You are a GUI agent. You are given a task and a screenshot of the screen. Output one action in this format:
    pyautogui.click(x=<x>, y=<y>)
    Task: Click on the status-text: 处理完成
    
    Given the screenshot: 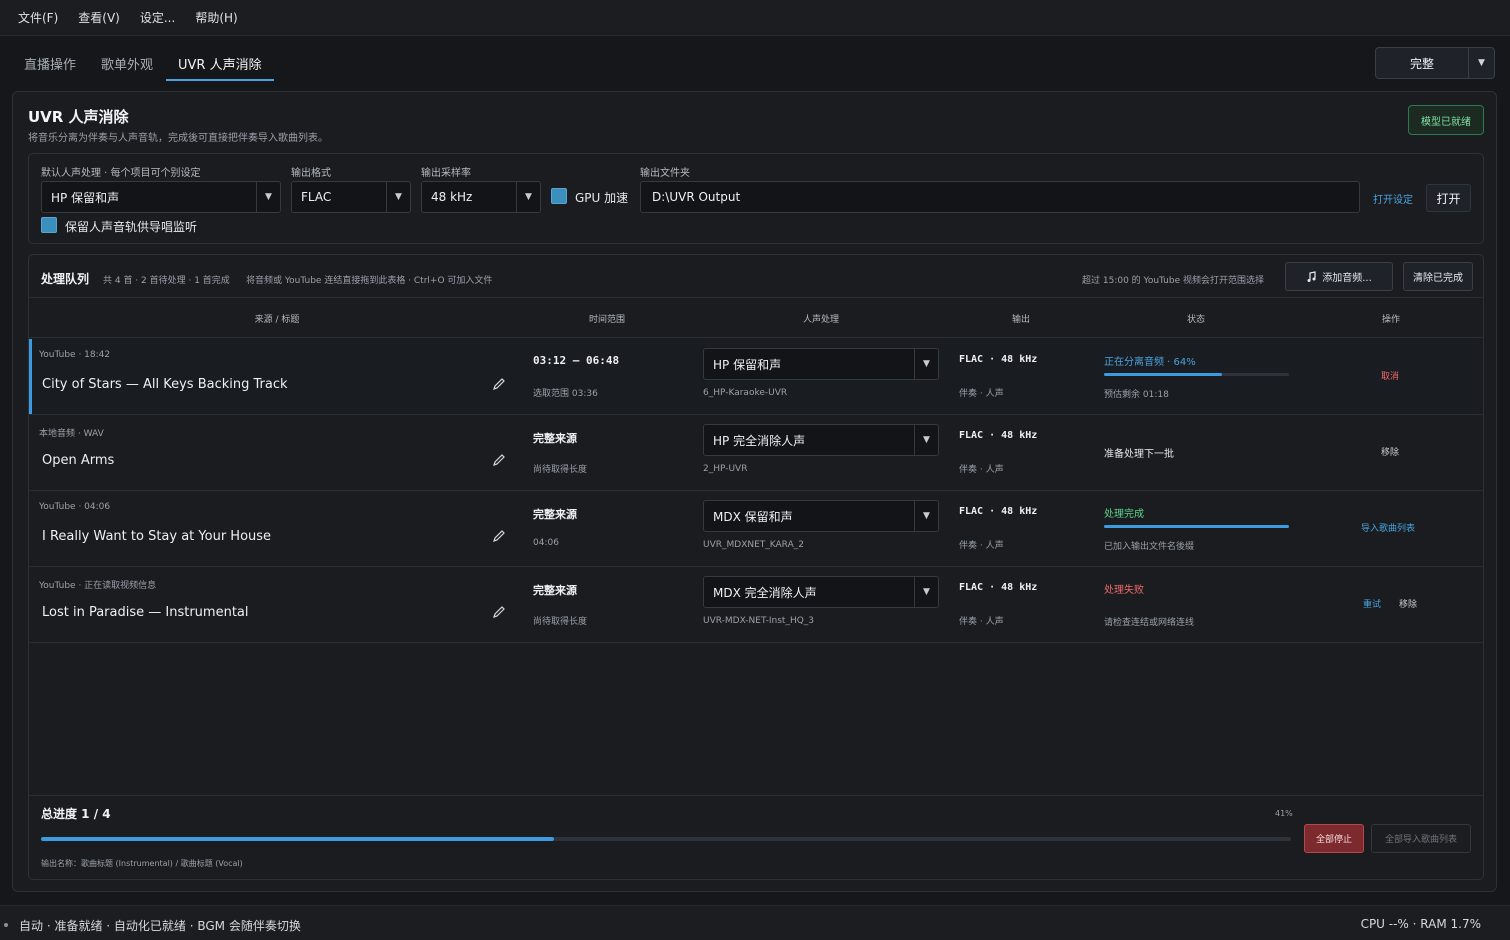 What is the action you would take?
    pyautogui.click(x=1124, y=514)
    